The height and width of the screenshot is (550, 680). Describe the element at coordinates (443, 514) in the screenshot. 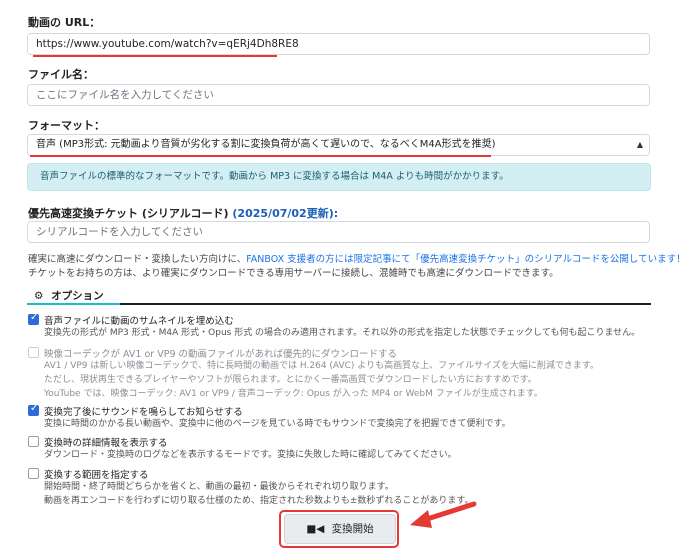

I see `annotation-arrow-icon` at that location.